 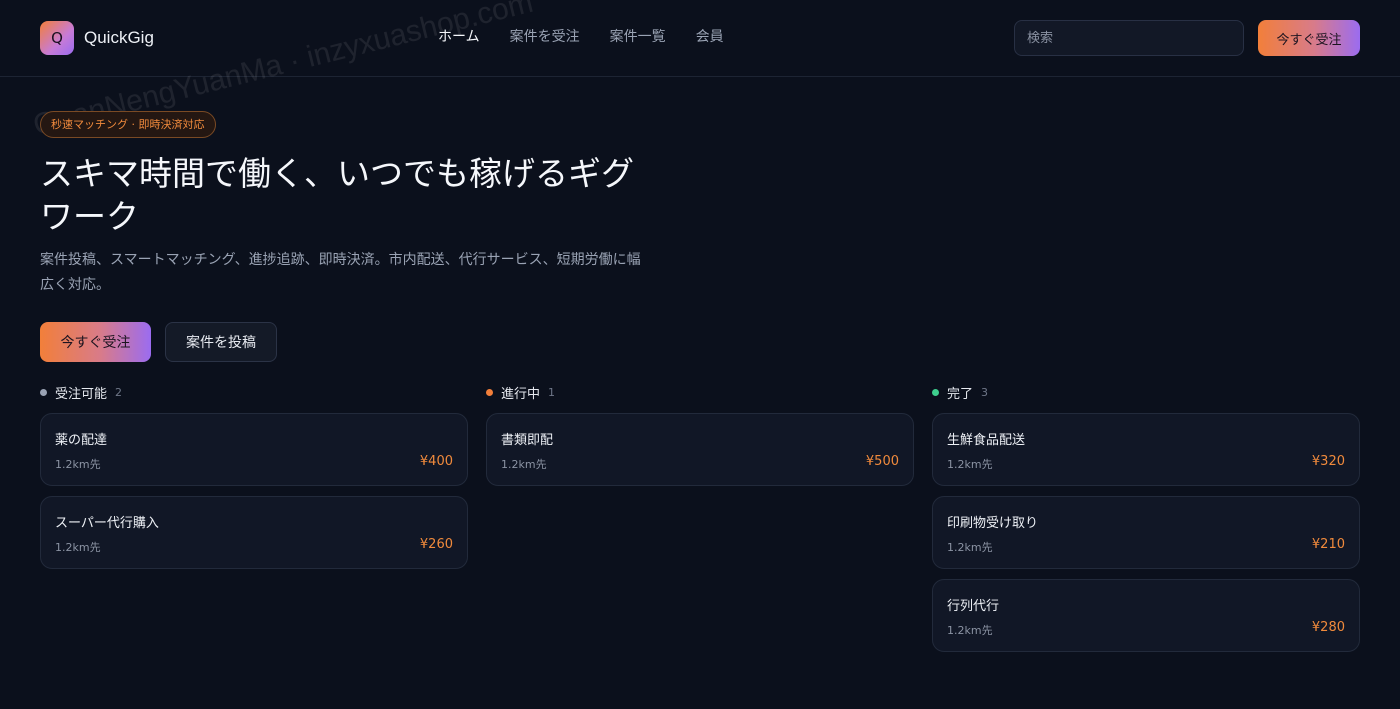 I want to click on nav-item-accept-jobs: 案件を受注, so click(x=545, y=37).